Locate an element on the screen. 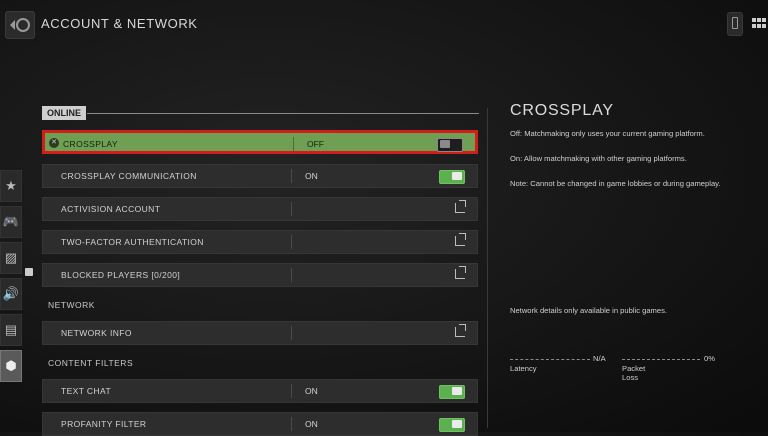 This screenshot has height=436, width=768. network-icon: ⬢ is located at coordinates (11, 366).